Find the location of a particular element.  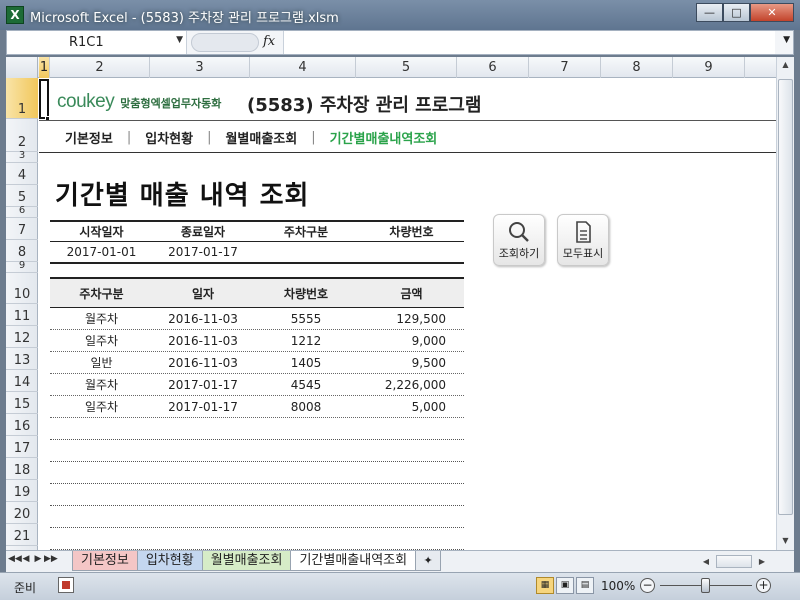

coukey-logo: coukey 맞춤형엑셀업무자동화 is located at coordinates (139, 102).